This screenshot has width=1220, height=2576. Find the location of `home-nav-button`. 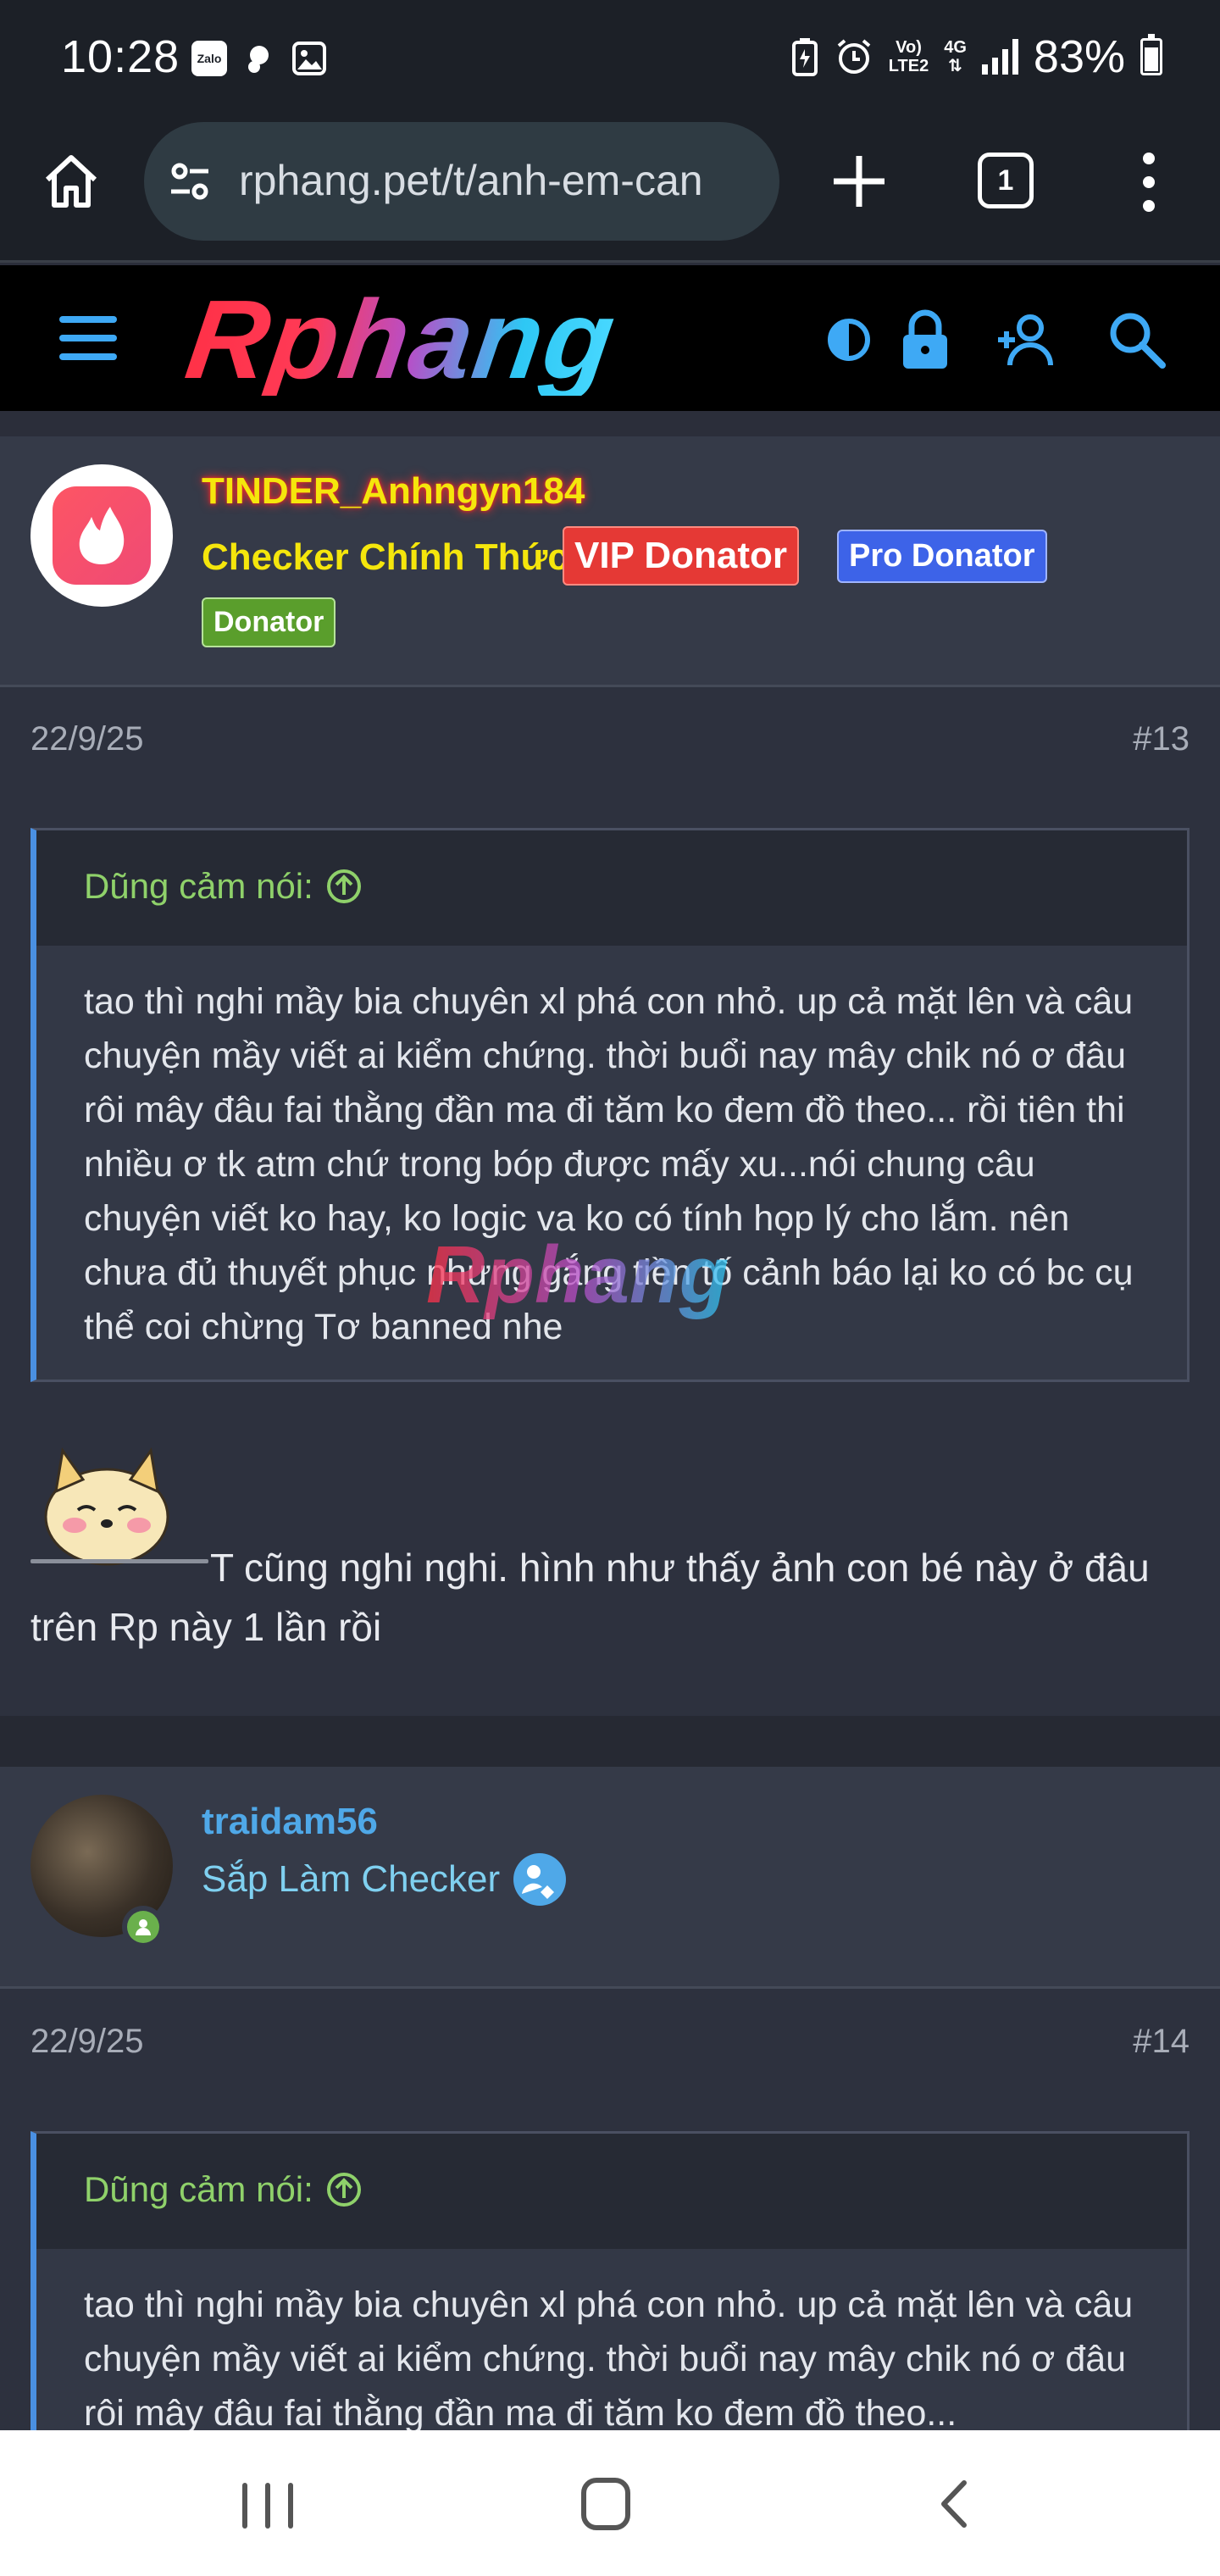

home-nav-button is located at coordinates (605, 2504).